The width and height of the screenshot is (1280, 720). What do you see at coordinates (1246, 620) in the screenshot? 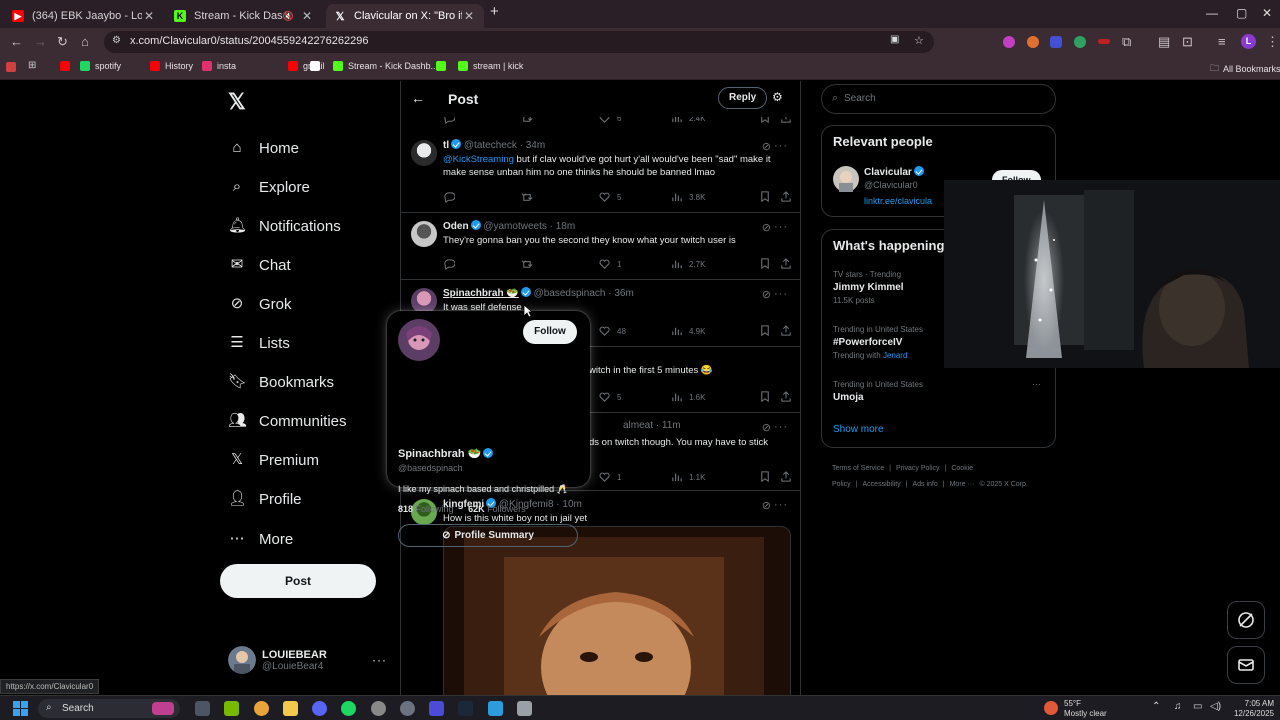
I see `grok-button` at bounding box center [1246, 620].